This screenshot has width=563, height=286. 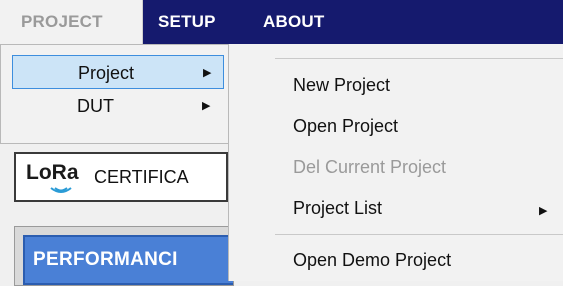 I want to click on project-dropdown: Project ▶ DUT ▶, so click(x=115, y=94).